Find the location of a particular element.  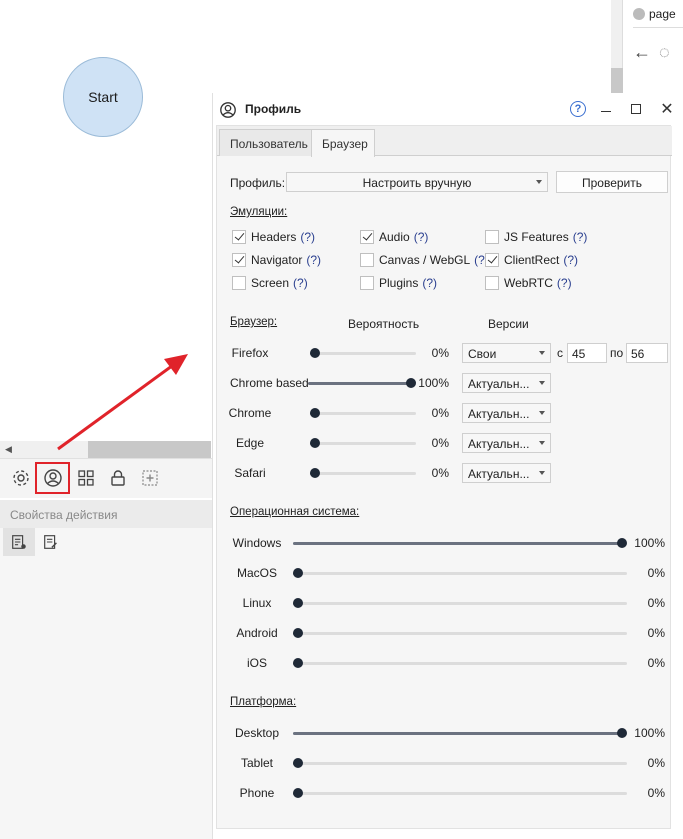

user-circle-icon is located at coordinates (228, 110).